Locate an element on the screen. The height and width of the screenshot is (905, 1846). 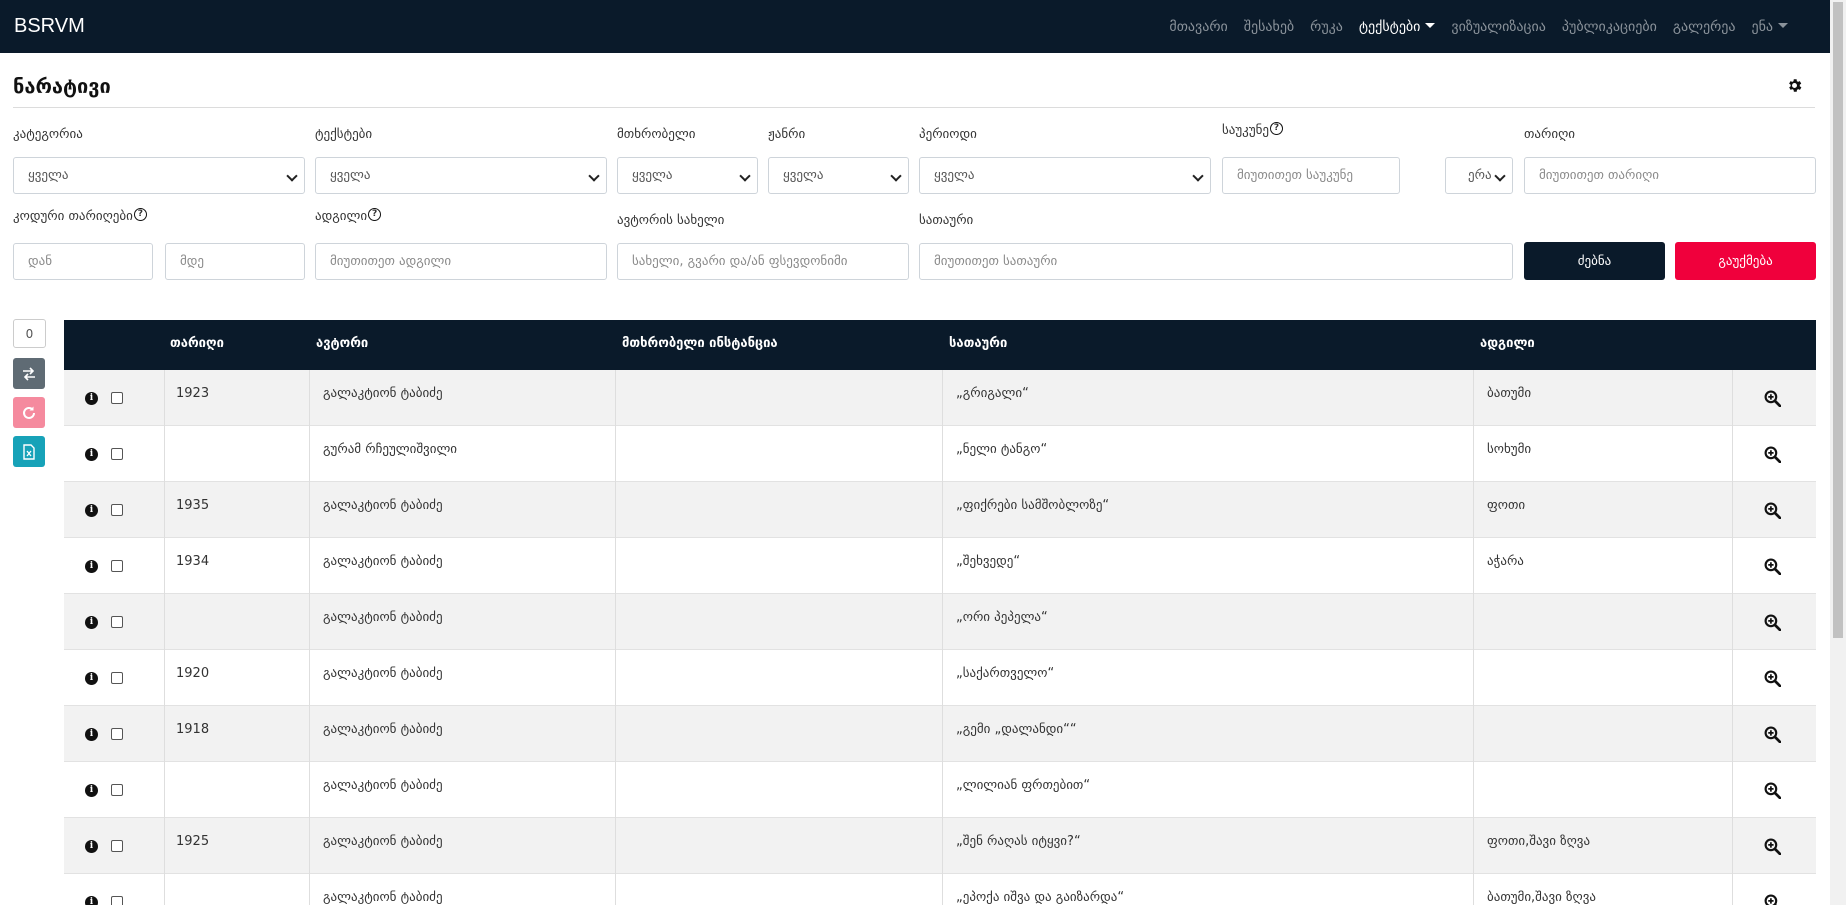
nav-link-language-dropdown: ენა is located at coordinates (1769, 27).